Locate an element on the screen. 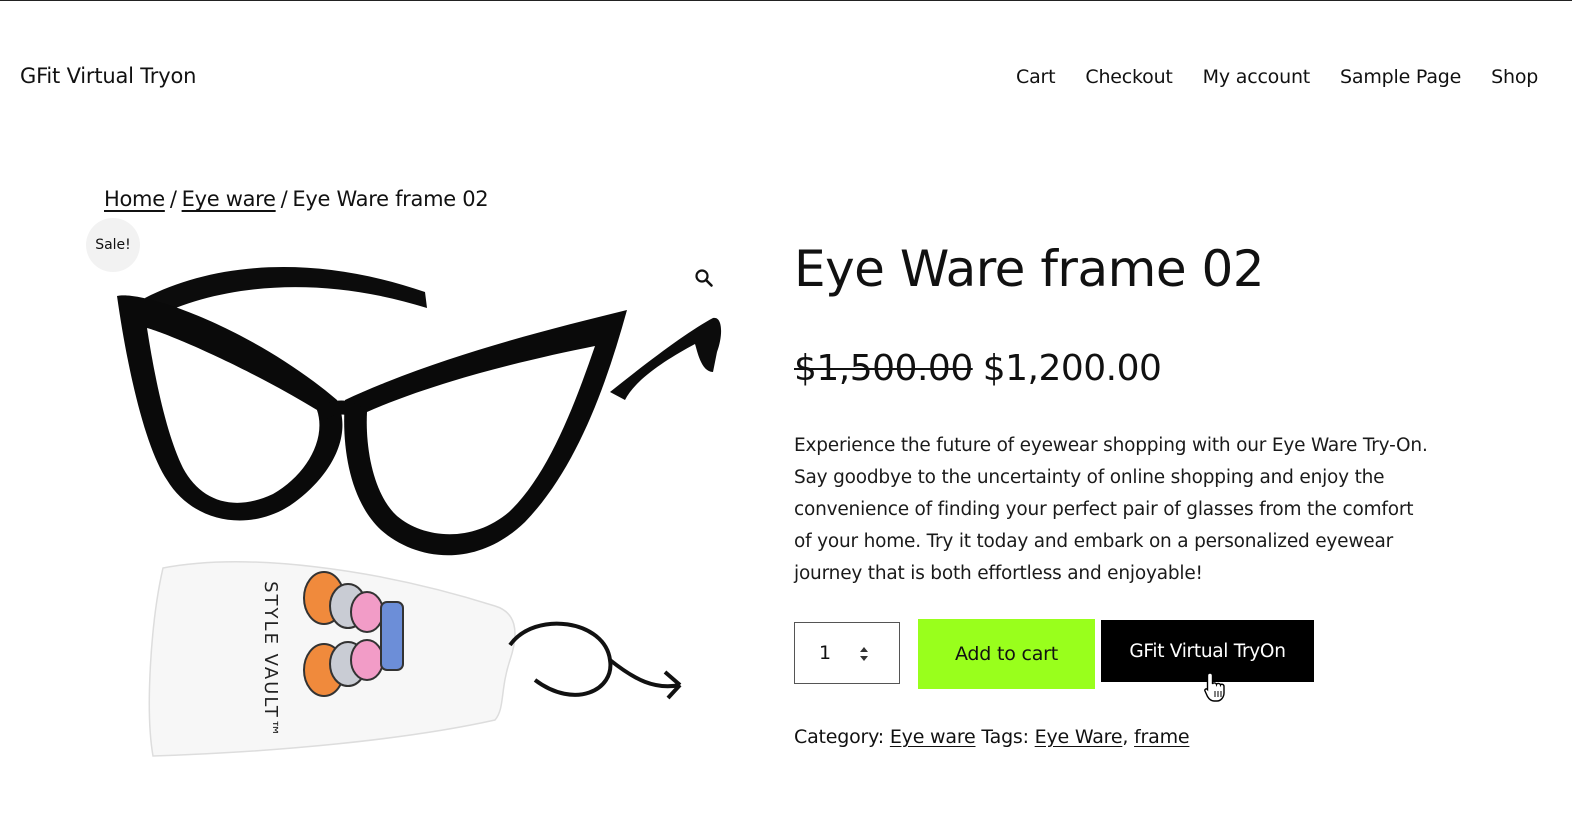 The width and height of the screenshot is (1572, 833). product-title: Eye Ware frame 02 is located at coordinates (1029, 269).